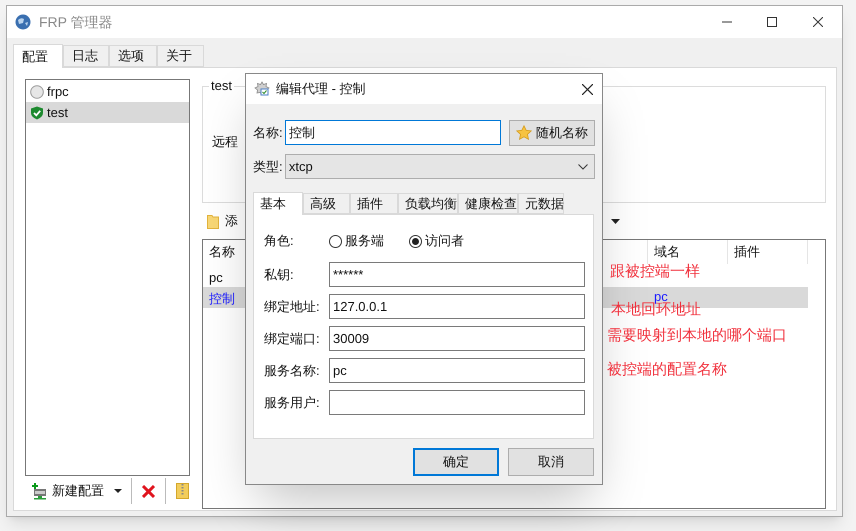  Describe the element at coordinates (768, 252) in the screenshot. I see `column-header: 插件` at that location.